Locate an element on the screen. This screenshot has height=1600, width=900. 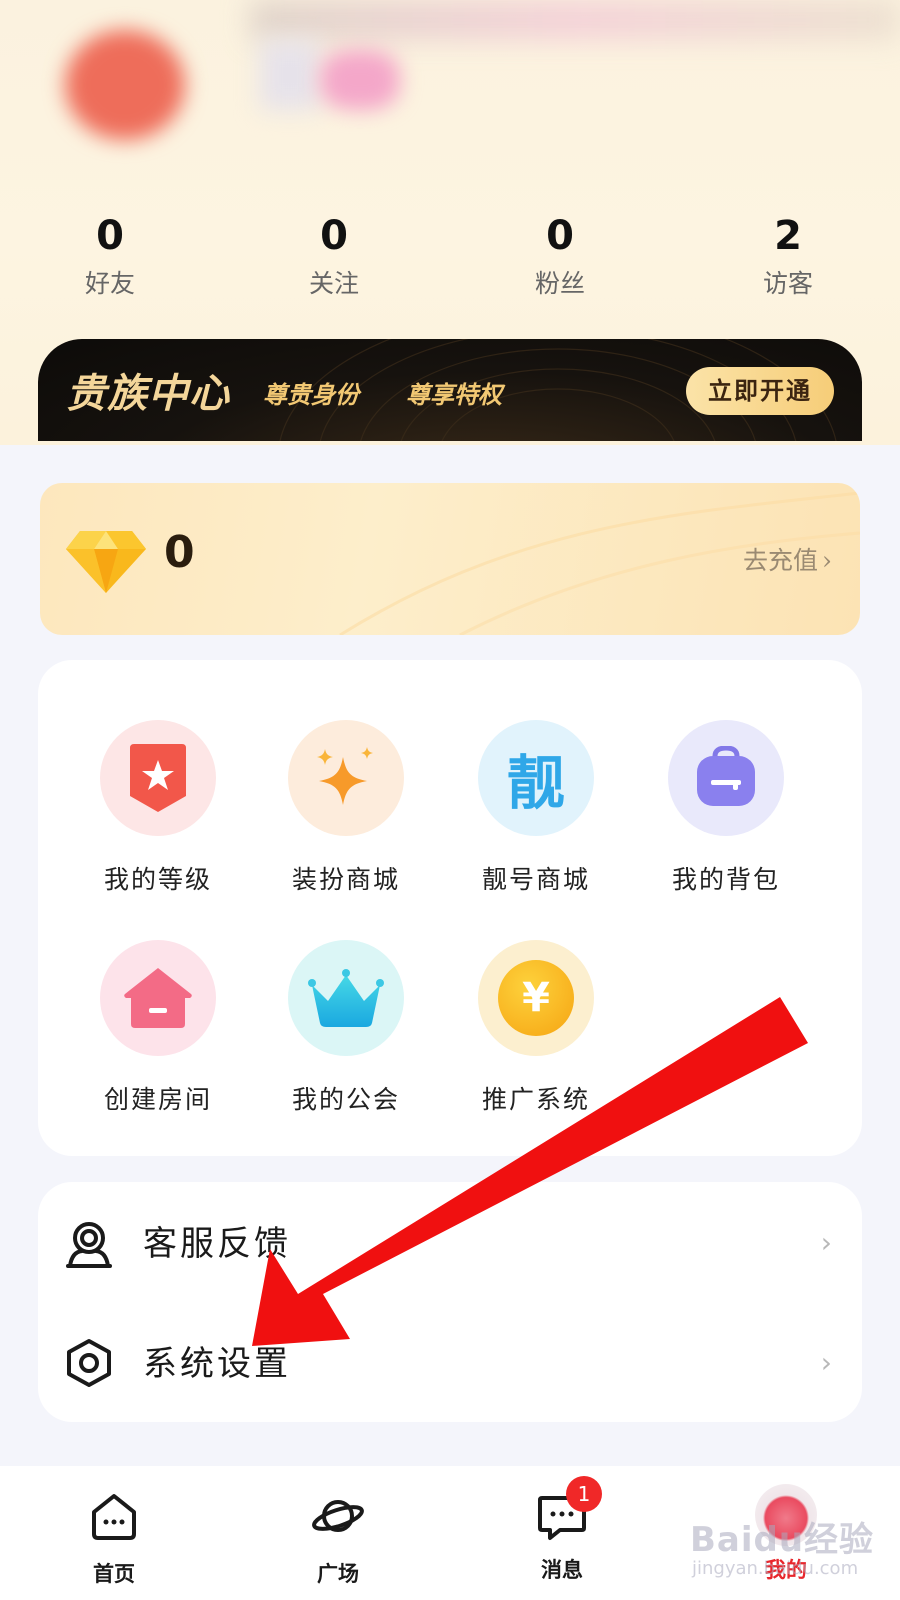
tab-label: 消息 is located at coordinates (562, 1570).